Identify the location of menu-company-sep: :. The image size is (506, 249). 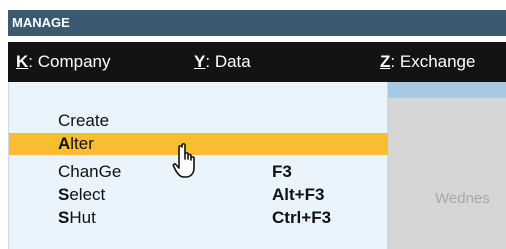
(31, 61).